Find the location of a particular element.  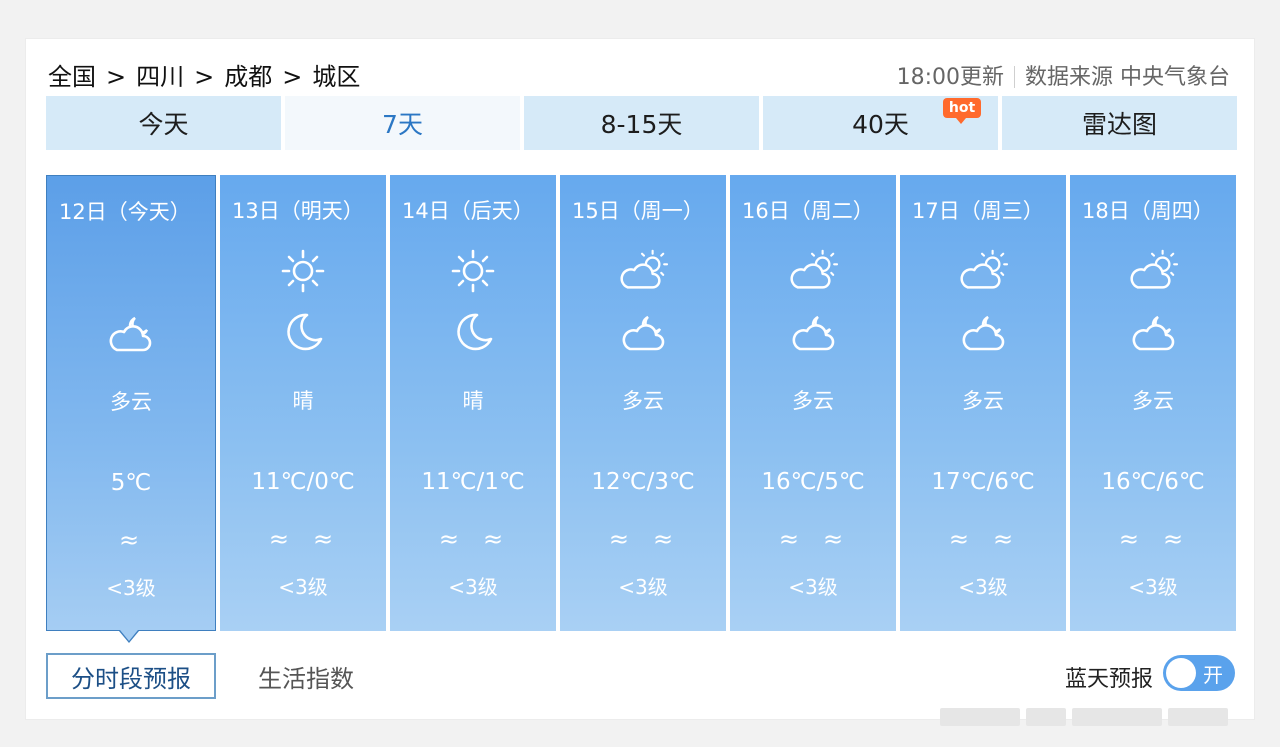

day-card: 17日（周三） 多云 17℃/6℃ ≈ ≈ <3级 is located at coordinates (983, 403).